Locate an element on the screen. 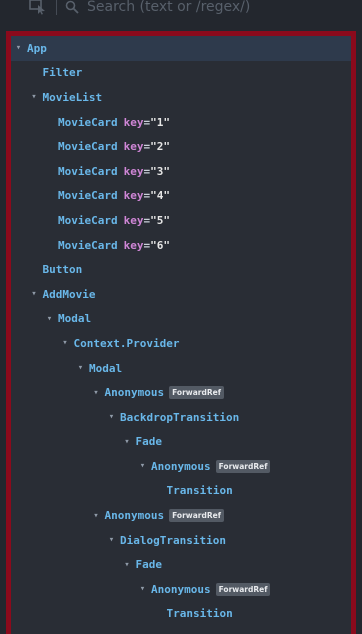 Image resolution: width=362 pixels, height=634 pixels. tree-row: ▾MovieCardkey="6" is located at coordinates (181, 245).